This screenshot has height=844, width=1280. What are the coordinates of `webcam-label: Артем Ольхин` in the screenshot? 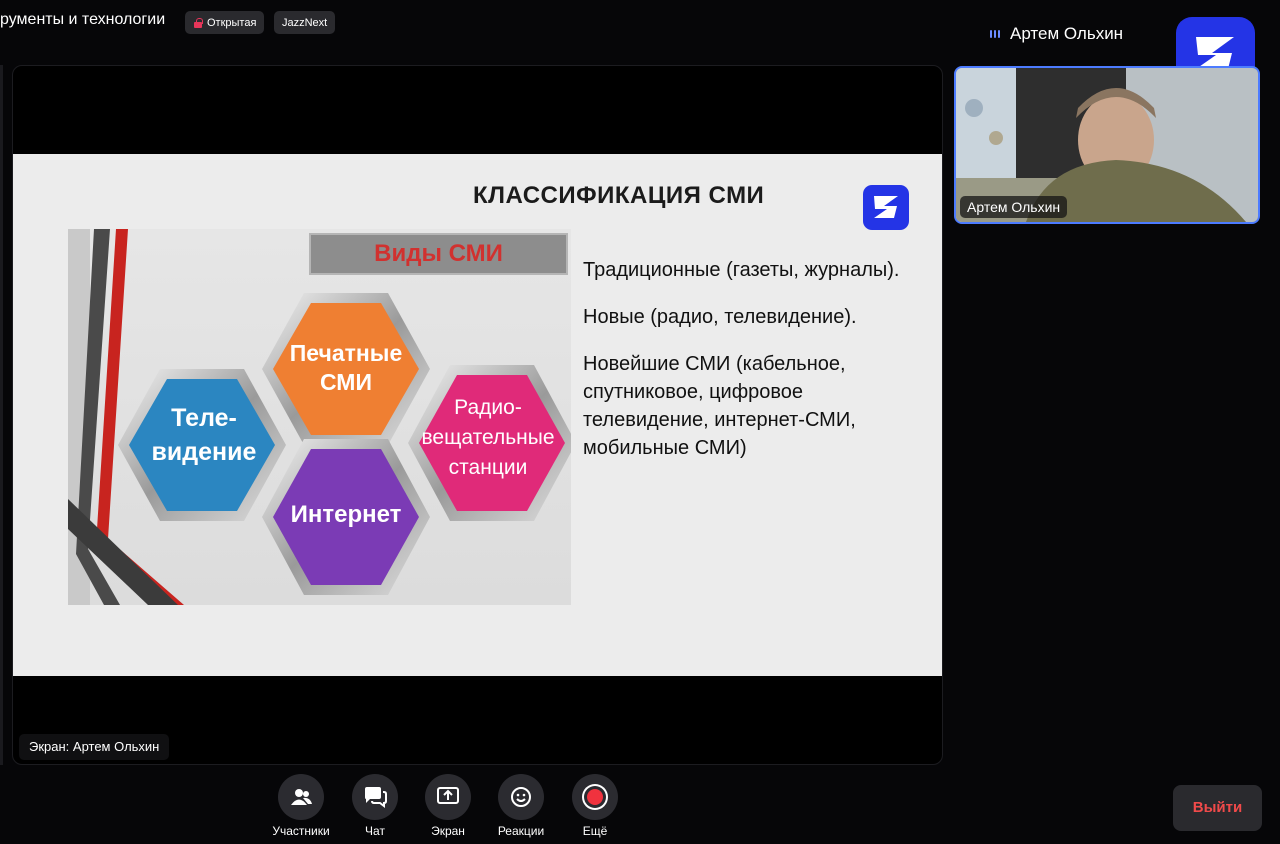 It's located at (1014, 207).